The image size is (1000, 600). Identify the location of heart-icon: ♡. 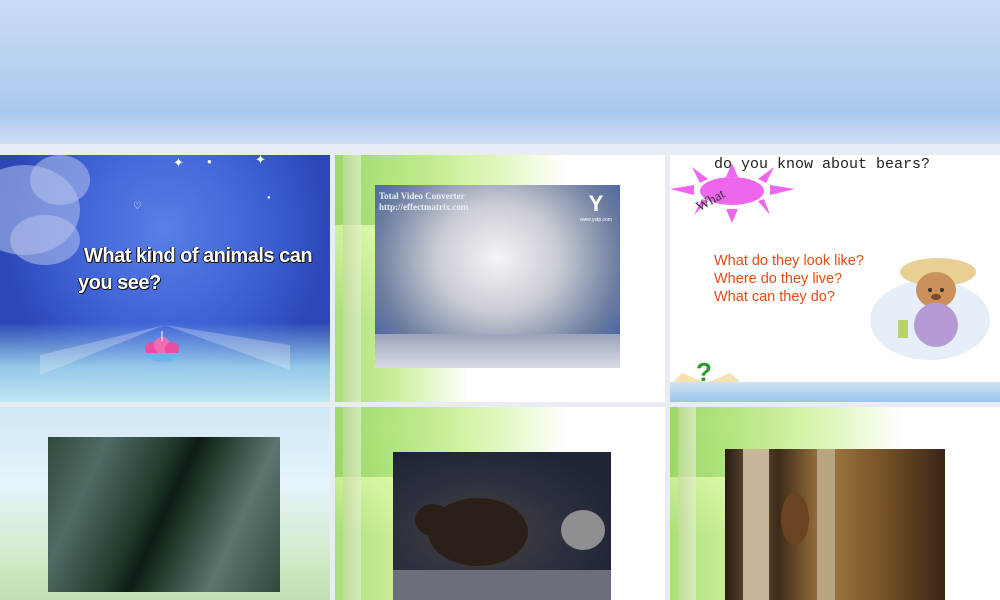
(137, 206).